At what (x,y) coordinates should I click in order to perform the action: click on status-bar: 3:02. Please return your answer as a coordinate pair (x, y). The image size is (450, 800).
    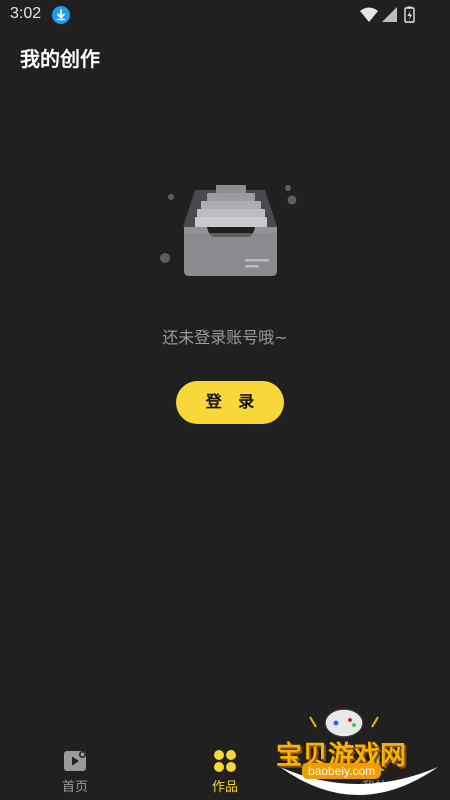
    Looking at the image, I should click on (225, 15).